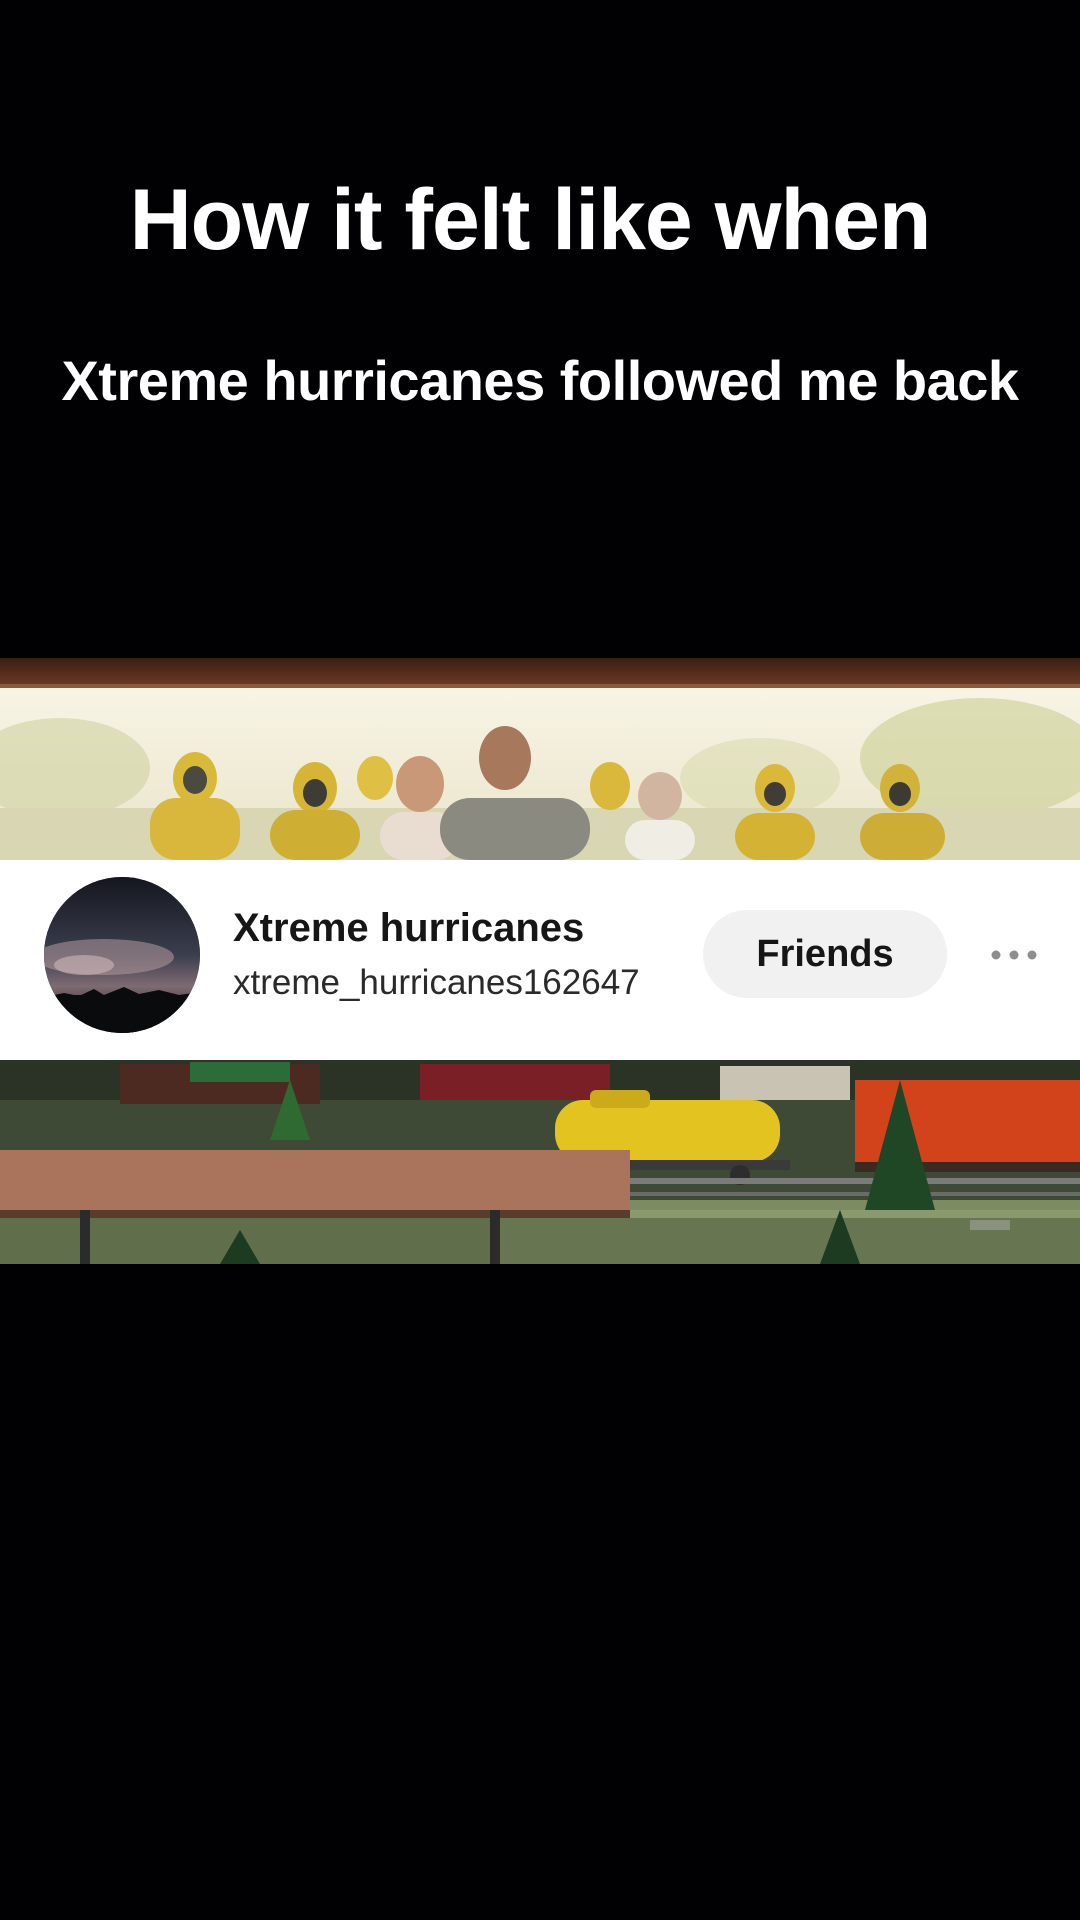 The height and width of the screenshot is (1920, 1080). I want to click on caption-subtitle: Xtreme hurricanes followed me back, so click(540, 380).